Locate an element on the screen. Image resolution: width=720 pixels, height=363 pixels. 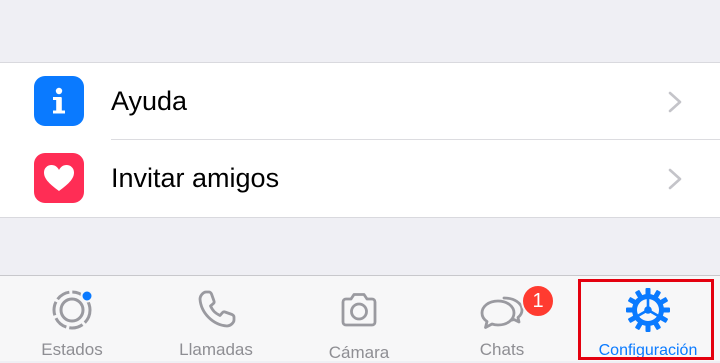
camera-icon is located at coordinates (359, 310).